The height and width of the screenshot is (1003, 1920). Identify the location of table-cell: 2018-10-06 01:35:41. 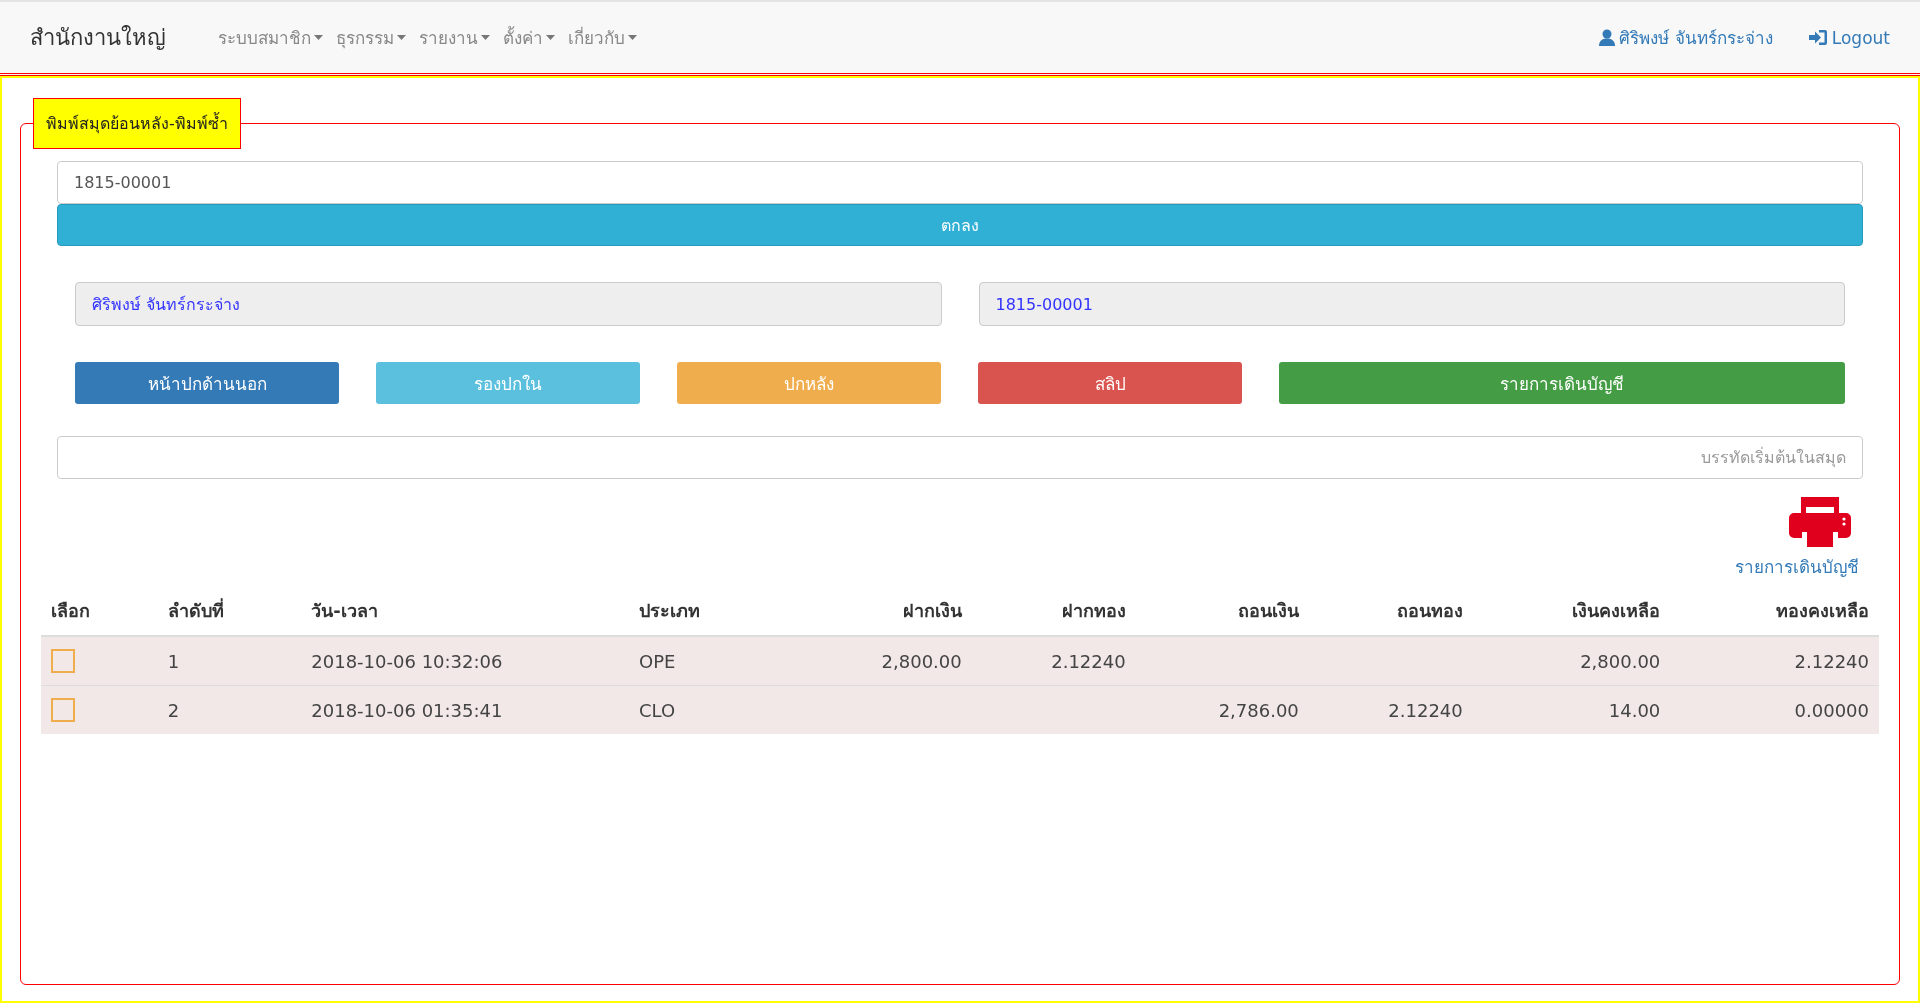
(407, 710).